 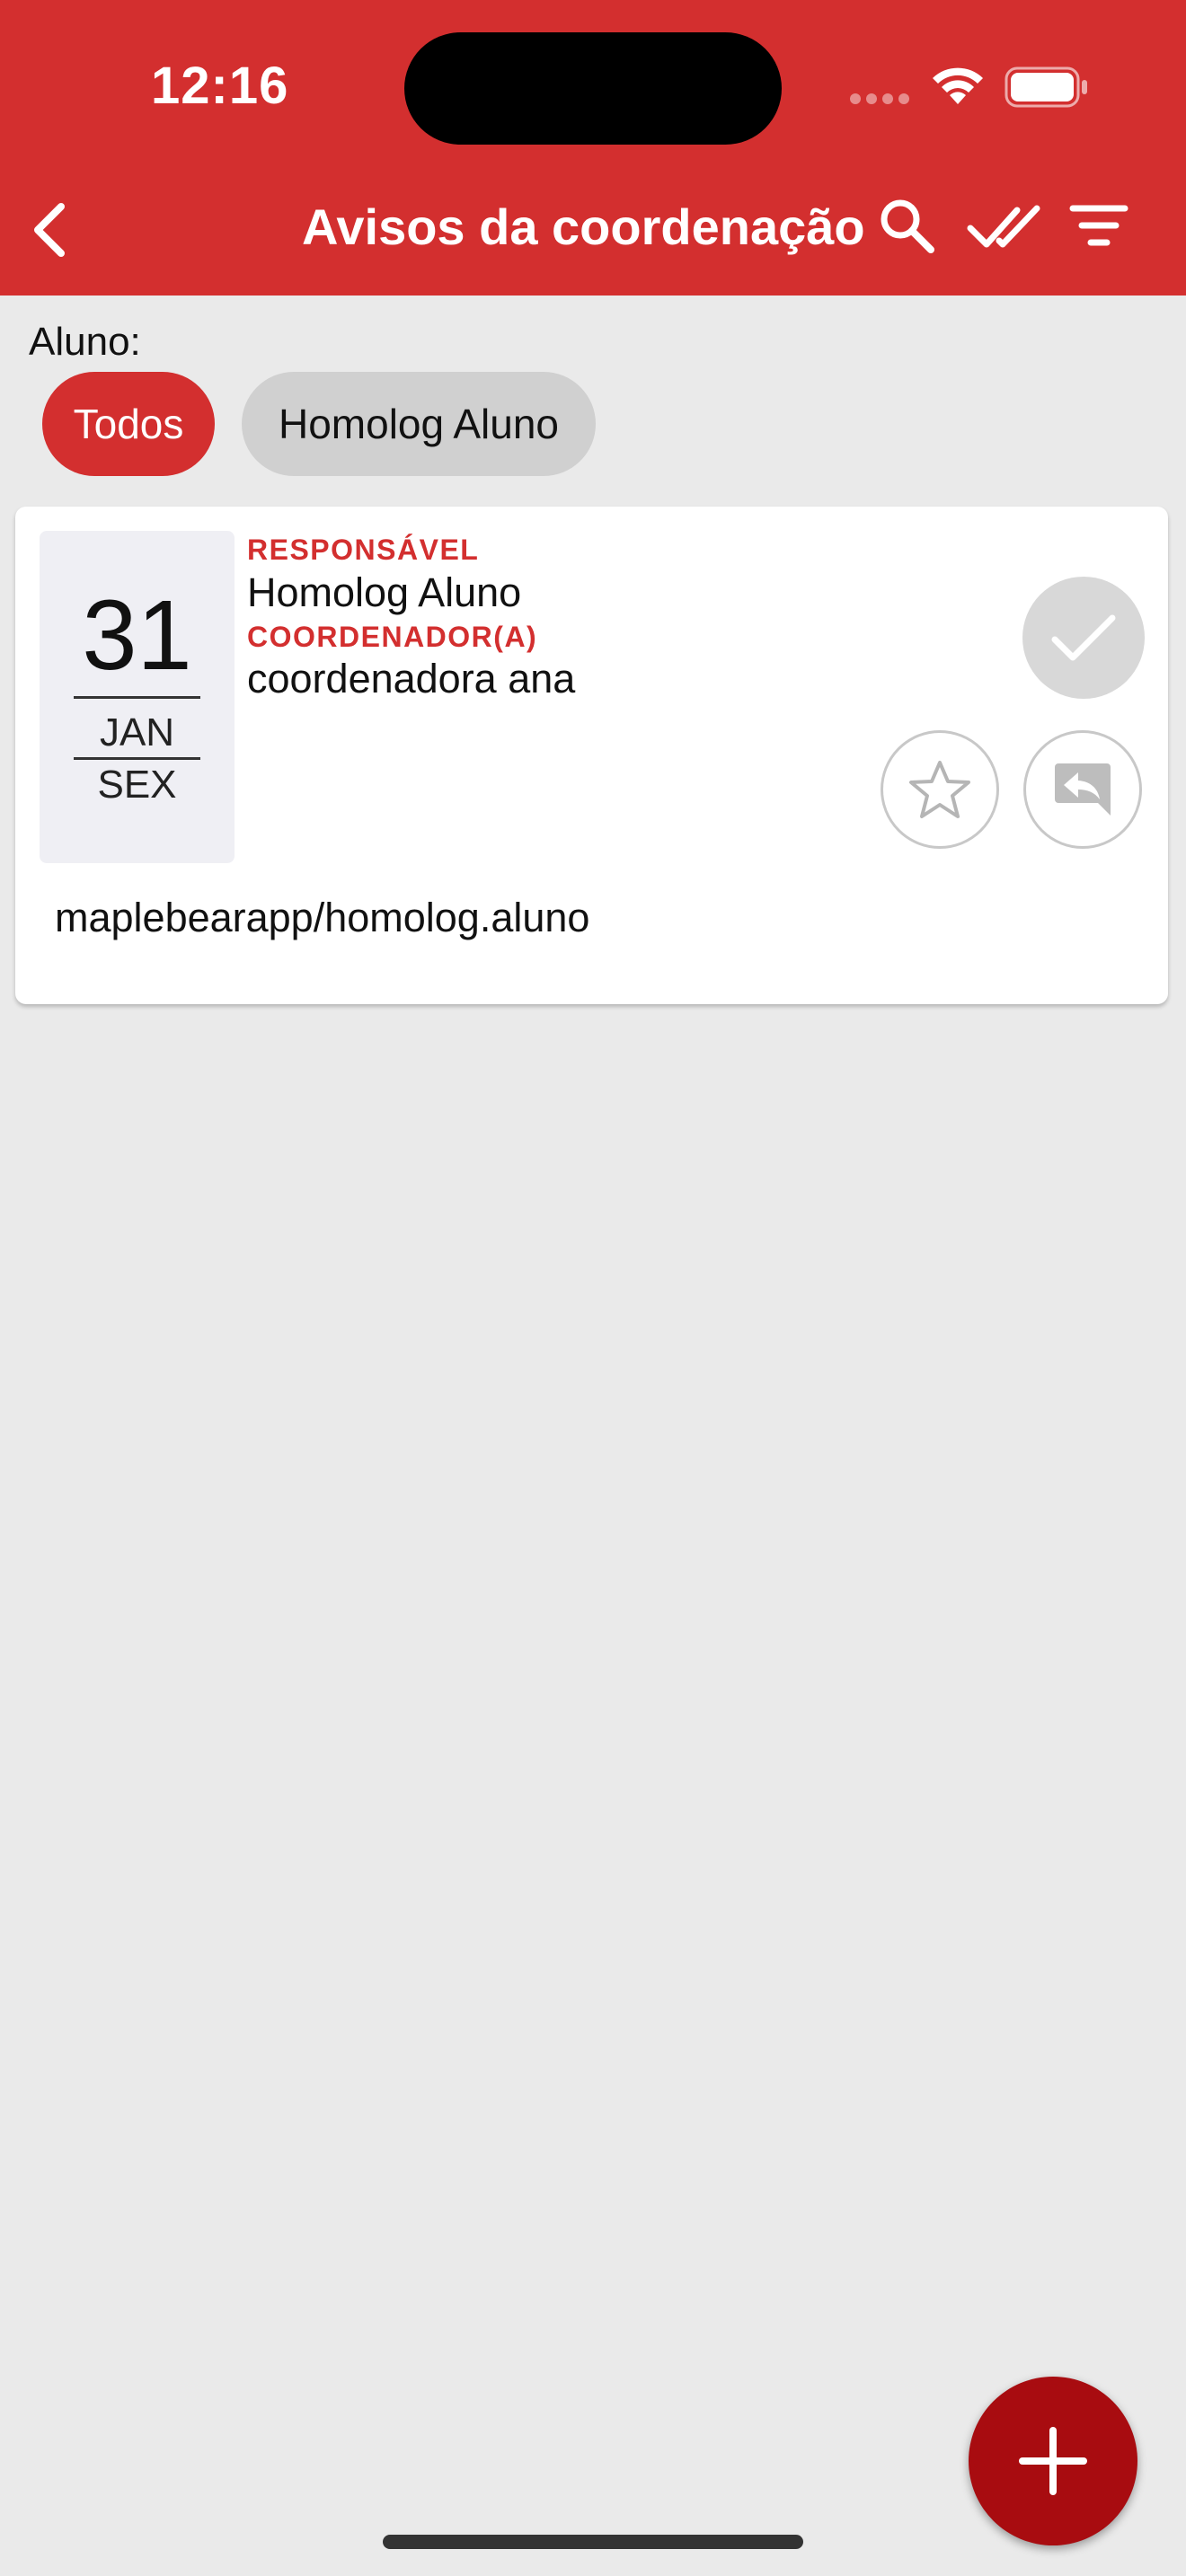 I want to click on battery-icon, so click(x=1046, y=87).